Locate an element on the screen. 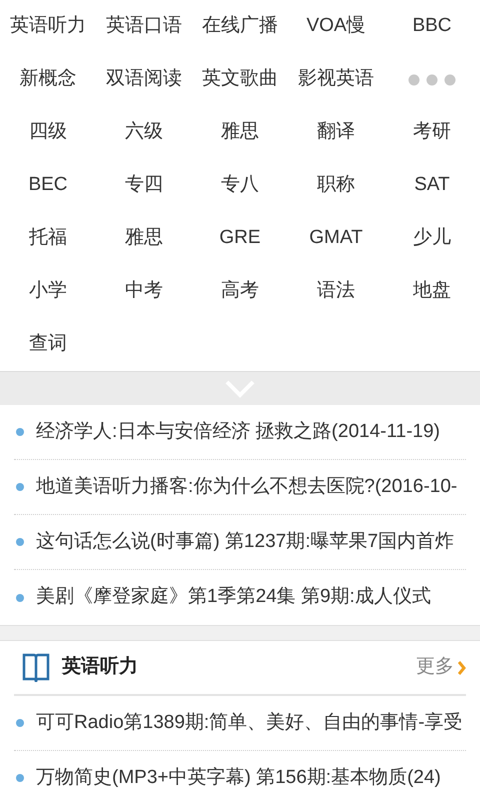 The width and height of the screenshot is (480, 800). category-link: 职称 is located at coordinates (336, 185).